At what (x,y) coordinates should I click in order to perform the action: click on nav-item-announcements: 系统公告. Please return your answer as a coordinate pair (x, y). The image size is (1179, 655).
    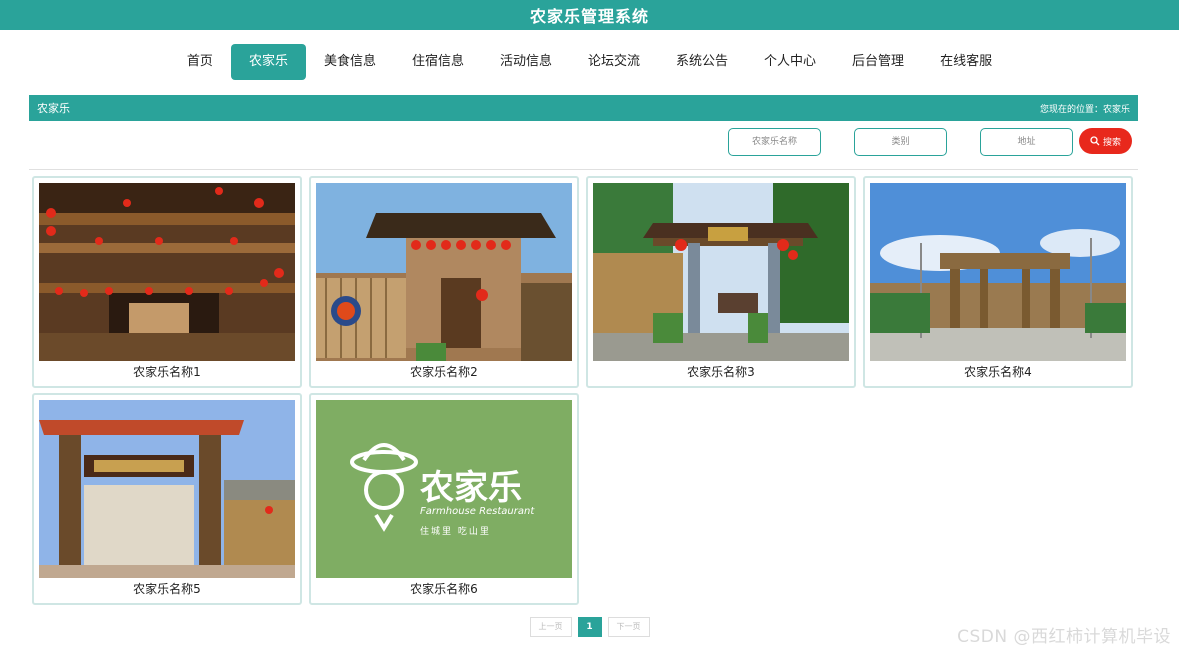
    Looking at the image, I should click on (702, 62).